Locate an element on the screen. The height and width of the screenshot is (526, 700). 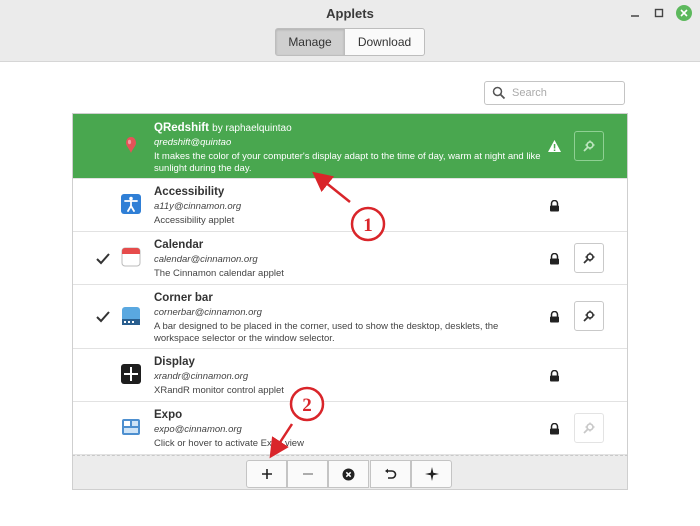
applet-name: Expo is located at coordinates (168, 415).